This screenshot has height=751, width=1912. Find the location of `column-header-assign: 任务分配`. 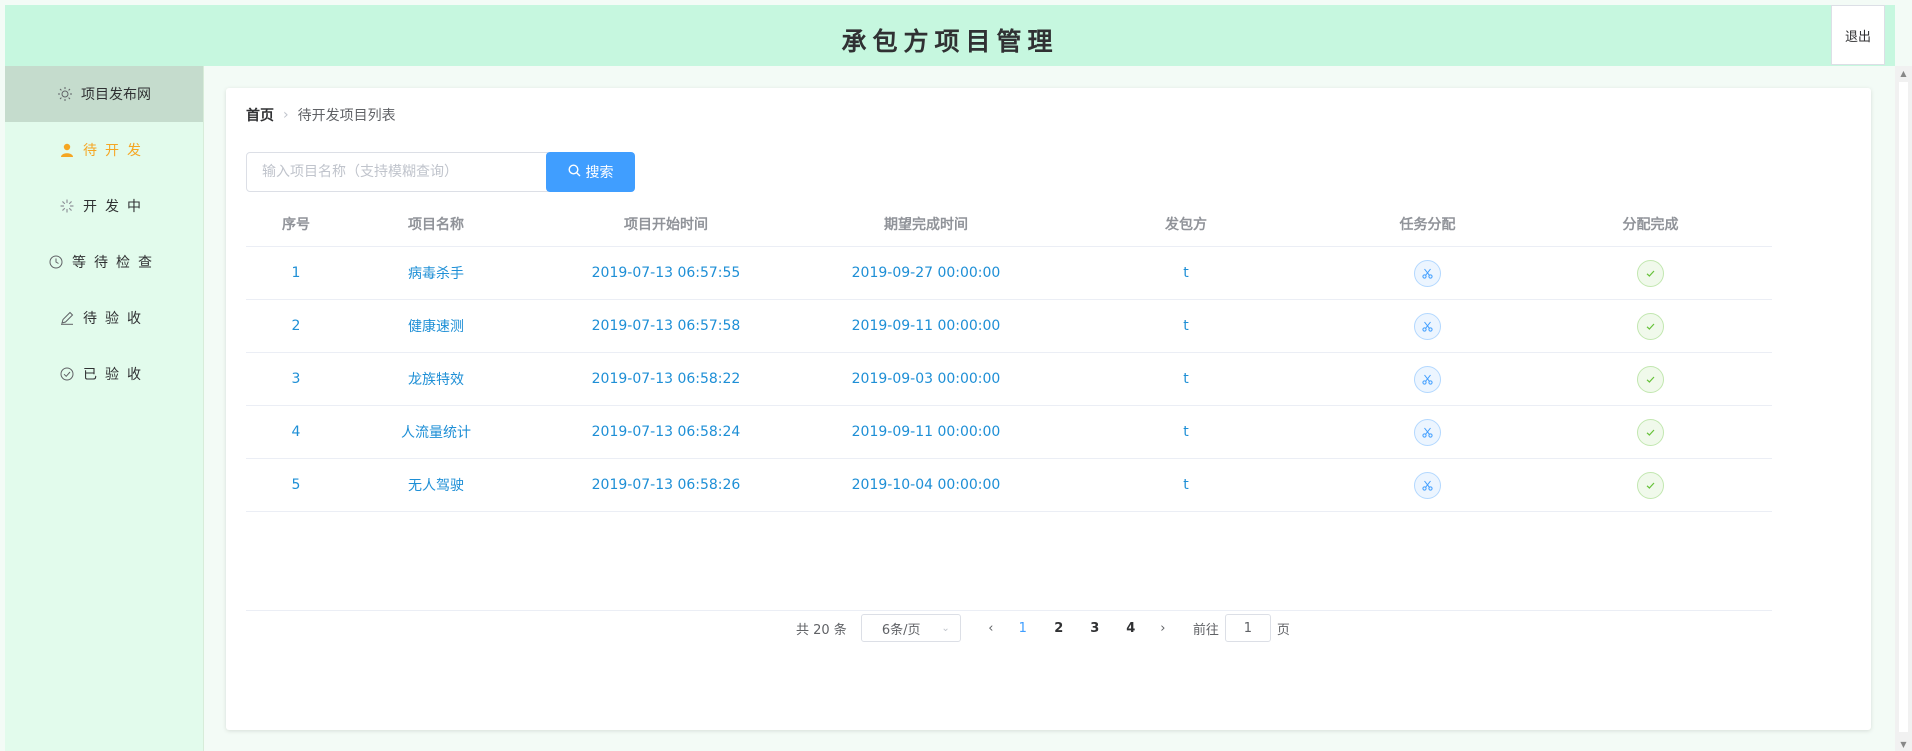

column-header-assign: 任务分配 is located at coordinates (1427, 224).